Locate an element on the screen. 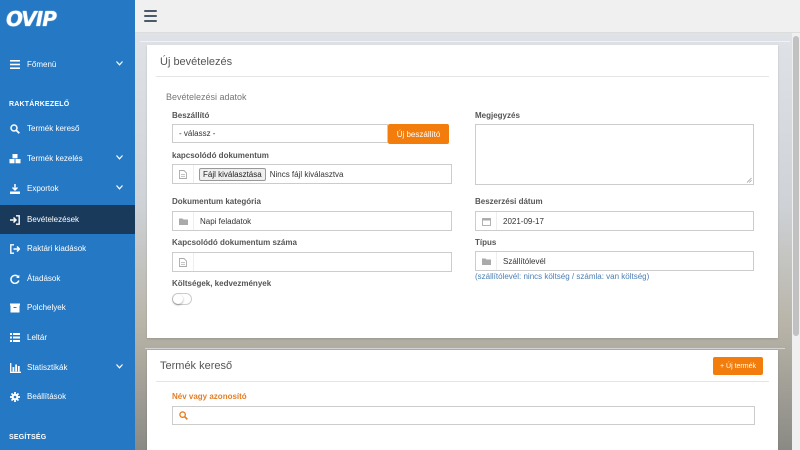 Image resolution: width=800 pixels, height=450 pixels. top-bar is located at coordinates (467, 16).